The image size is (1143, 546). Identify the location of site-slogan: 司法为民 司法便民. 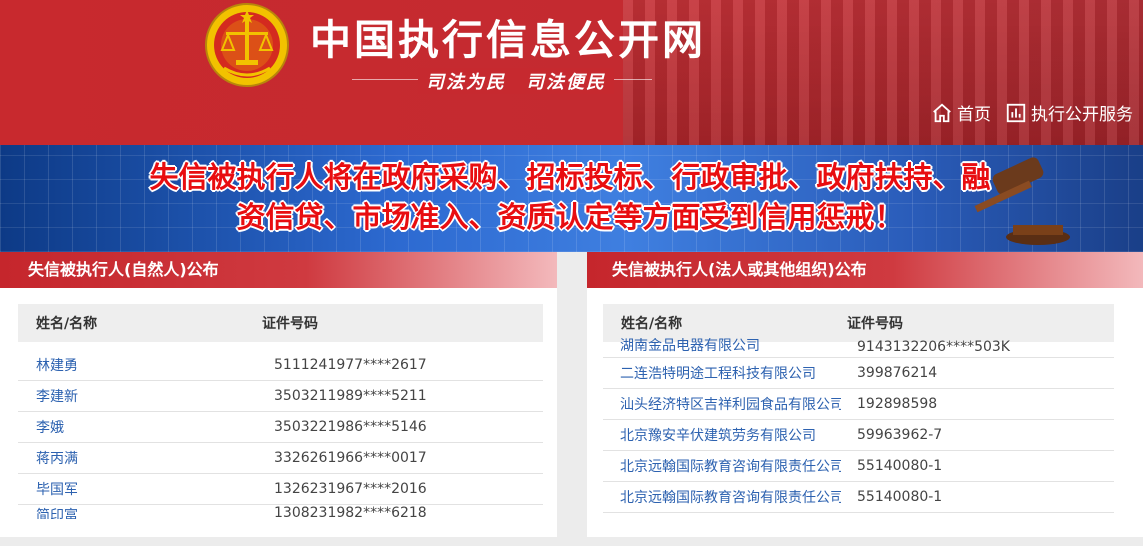
(516, 81).